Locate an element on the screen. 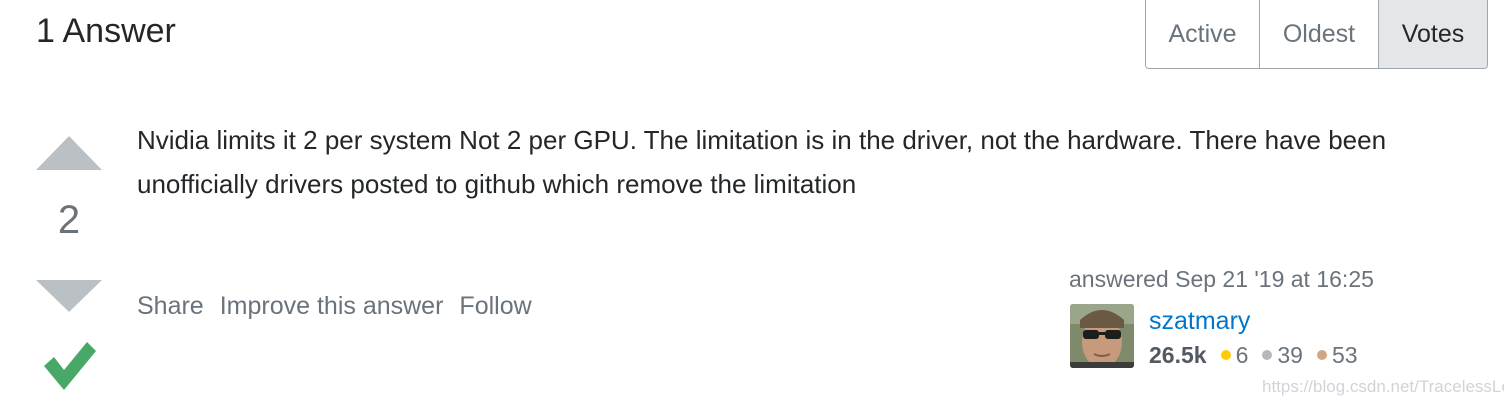 Image resolution: width=1504 pixels, height=408 pixels. user-name-link: szatmary is located at coordinates (1260, 321).